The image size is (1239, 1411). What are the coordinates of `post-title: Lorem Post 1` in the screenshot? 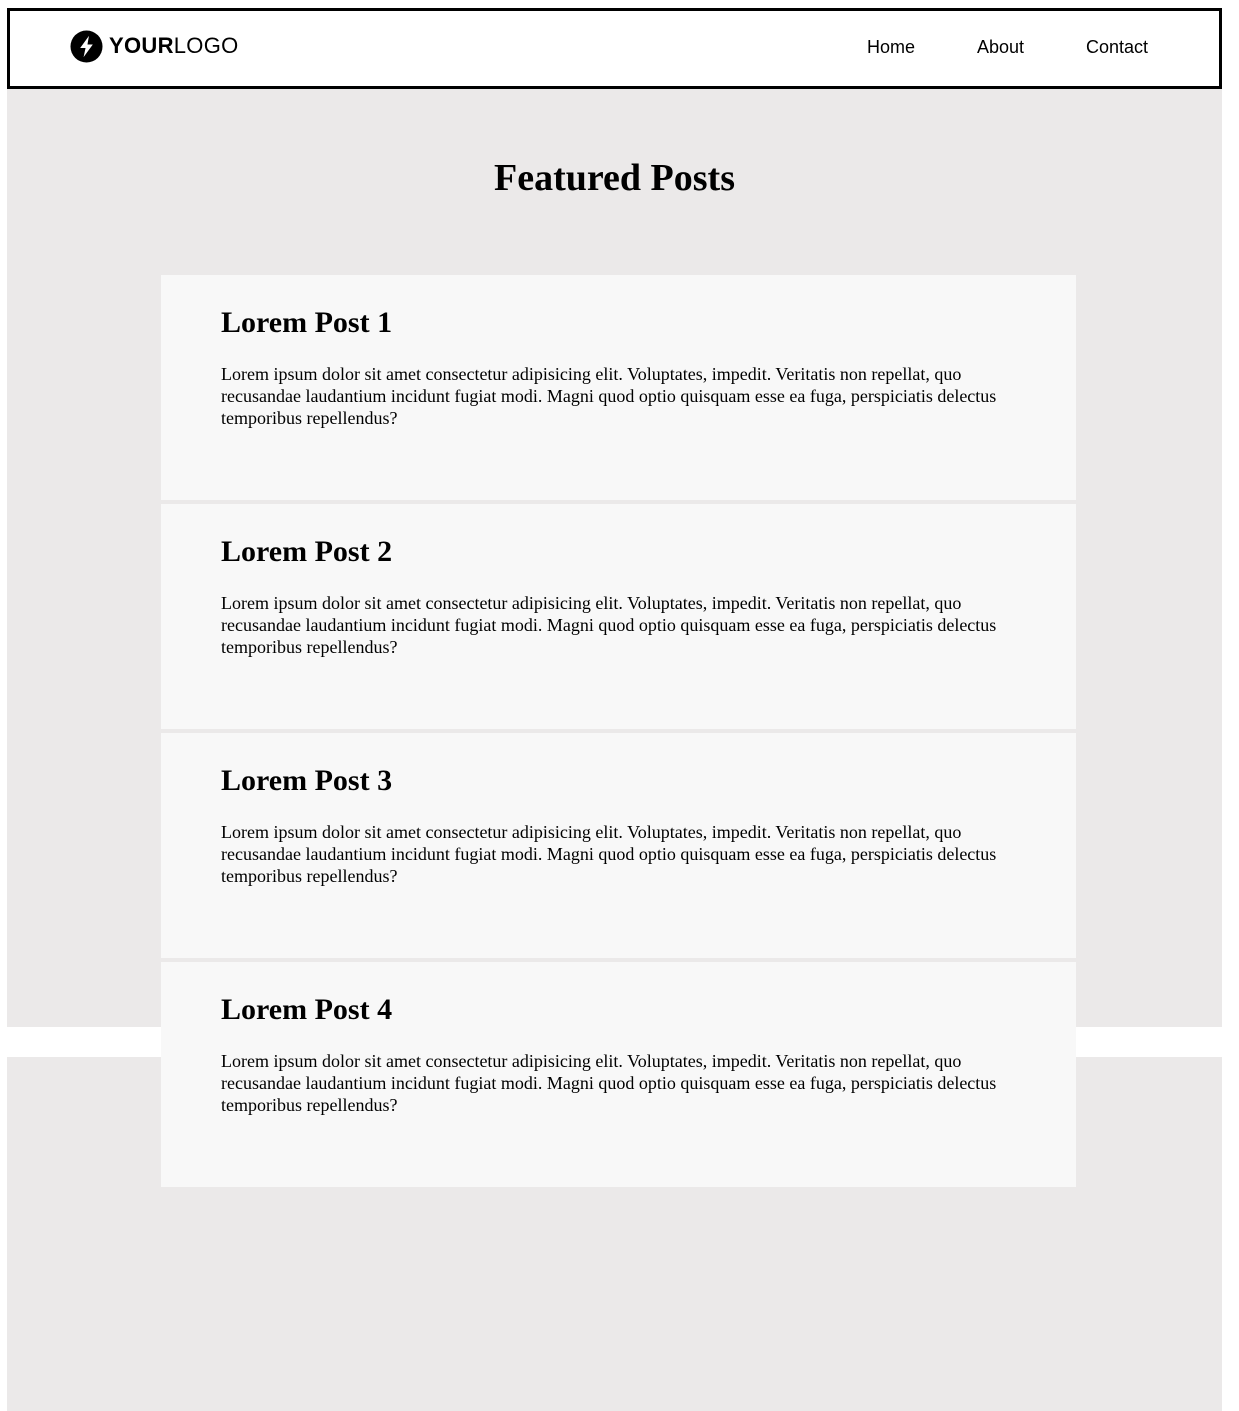 It's located at (307, 322).